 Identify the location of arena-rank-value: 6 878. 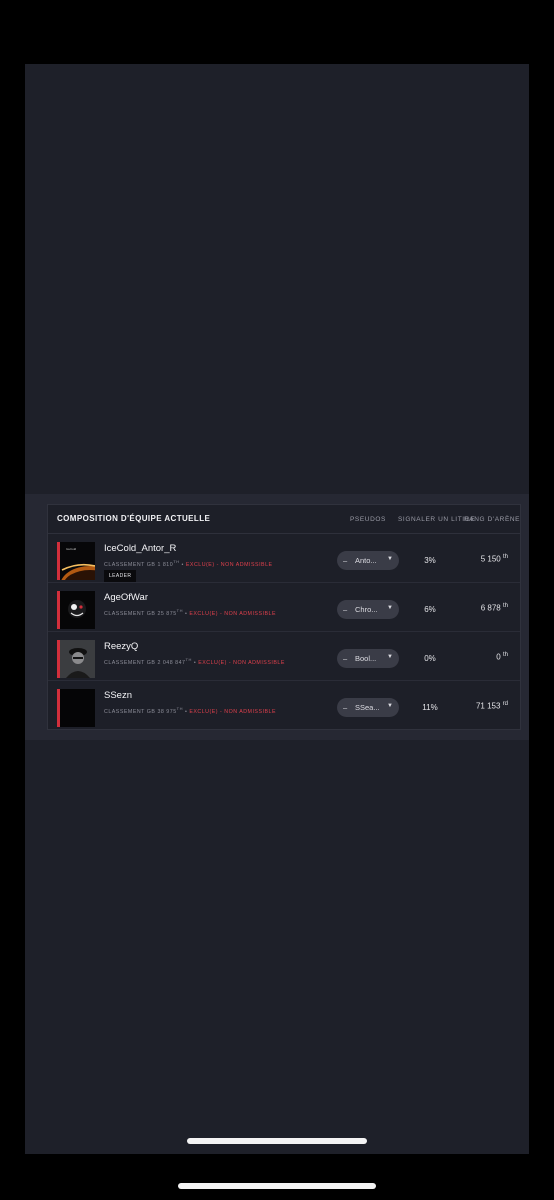
(490, 608).